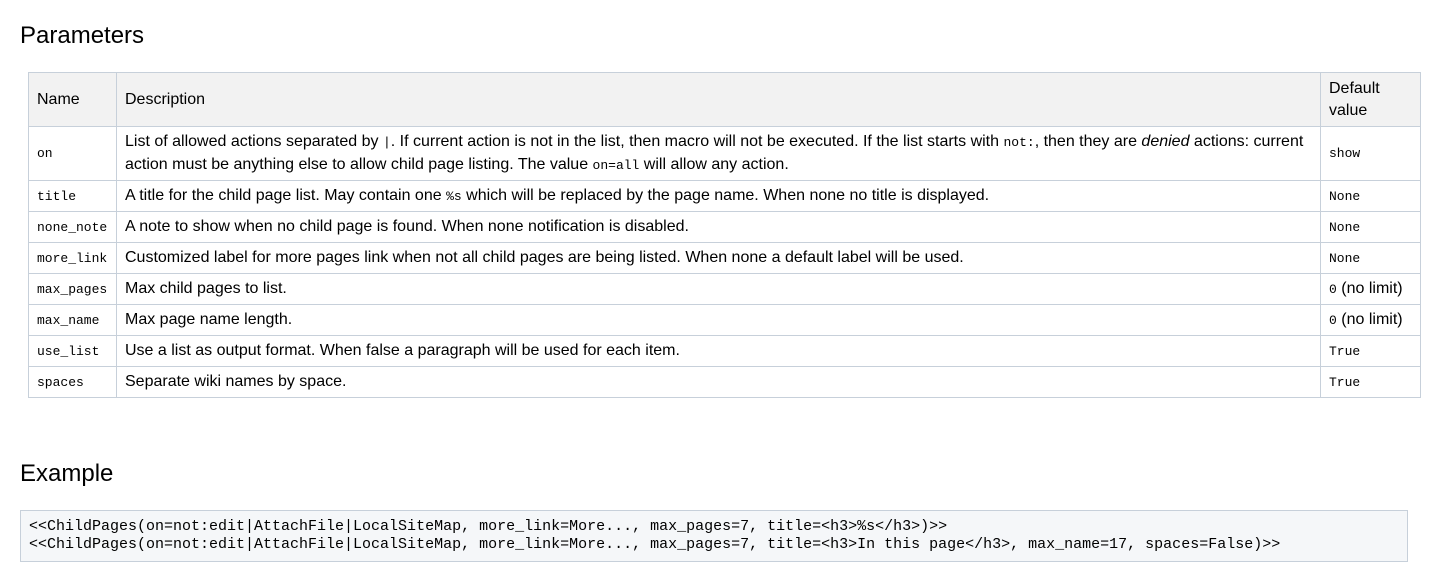  I want to click on param-name: max_pages, so click(72, 289).